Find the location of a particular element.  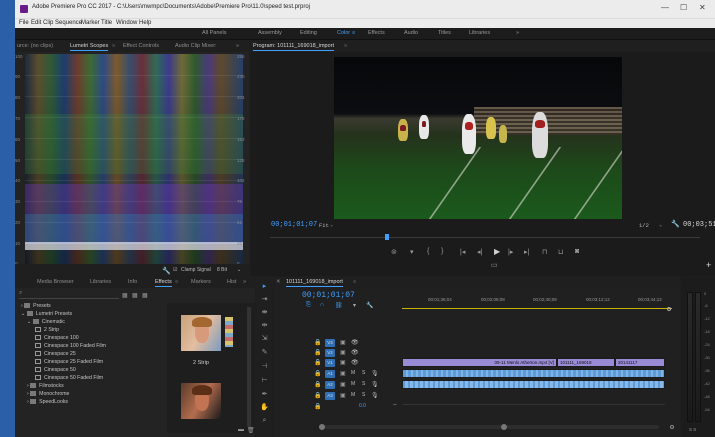

workspace-all-panels: All Panels is located at coordinates (214, 33).